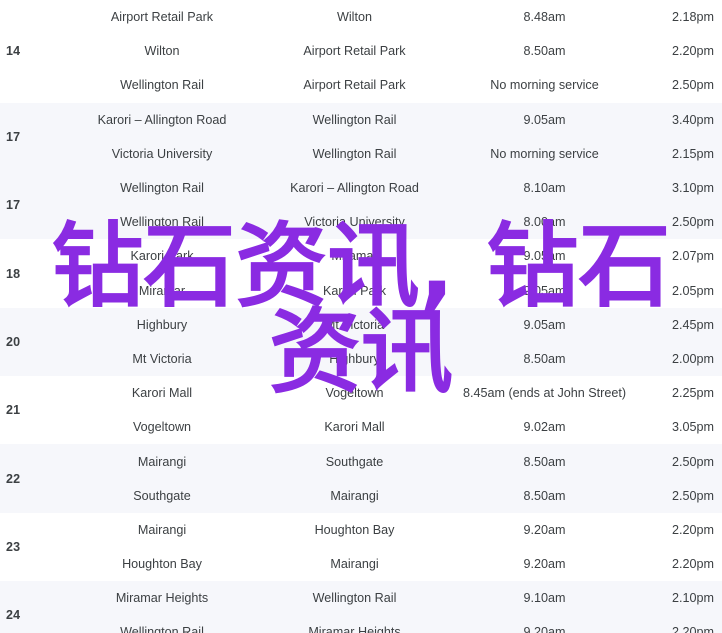 The width and height of the screenshot is (722, 633). Describe the element at coordinates (354, 629) in the screenshot. I see `destination-cell: Miramar Heights` at that location.